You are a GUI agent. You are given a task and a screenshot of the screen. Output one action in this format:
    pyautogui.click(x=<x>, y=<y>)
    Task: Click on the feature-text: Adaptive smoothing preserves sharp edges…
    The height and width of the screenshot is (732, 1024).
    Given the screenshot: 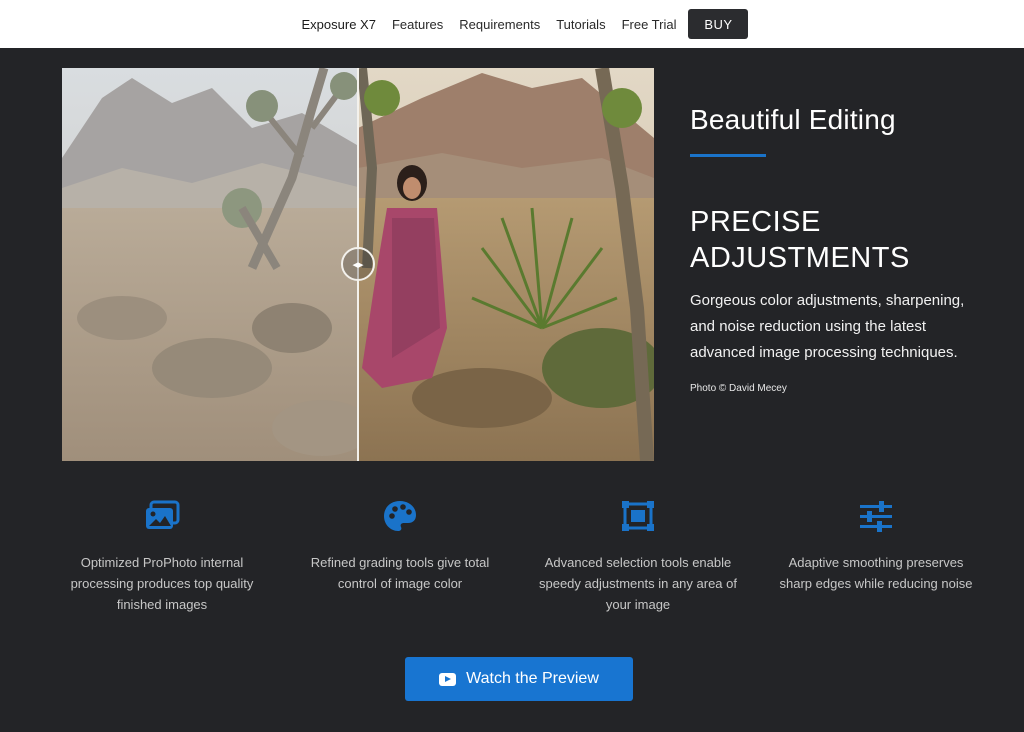 What is the action you would take?
    pyautogui.click(x=876, y=573)
    